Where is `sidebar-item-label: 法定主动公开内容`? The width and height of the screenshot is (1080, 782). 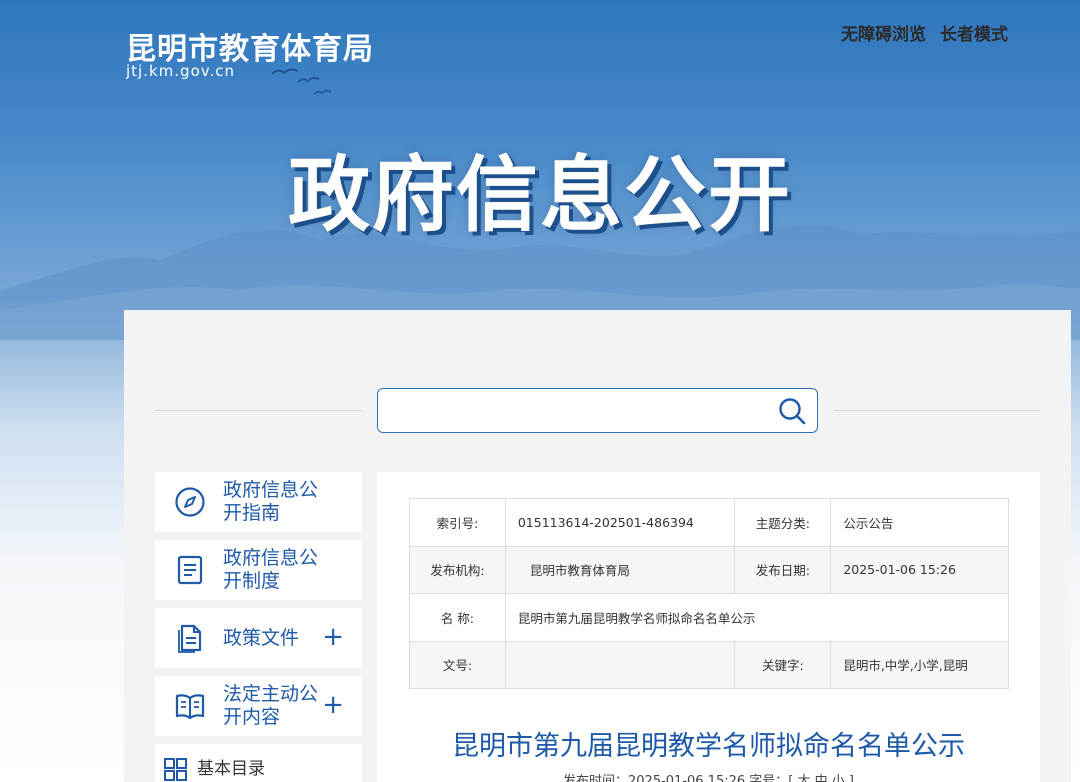 sidebar-item-label: 法定主动公开内容 is located at coordinates (271, 705).